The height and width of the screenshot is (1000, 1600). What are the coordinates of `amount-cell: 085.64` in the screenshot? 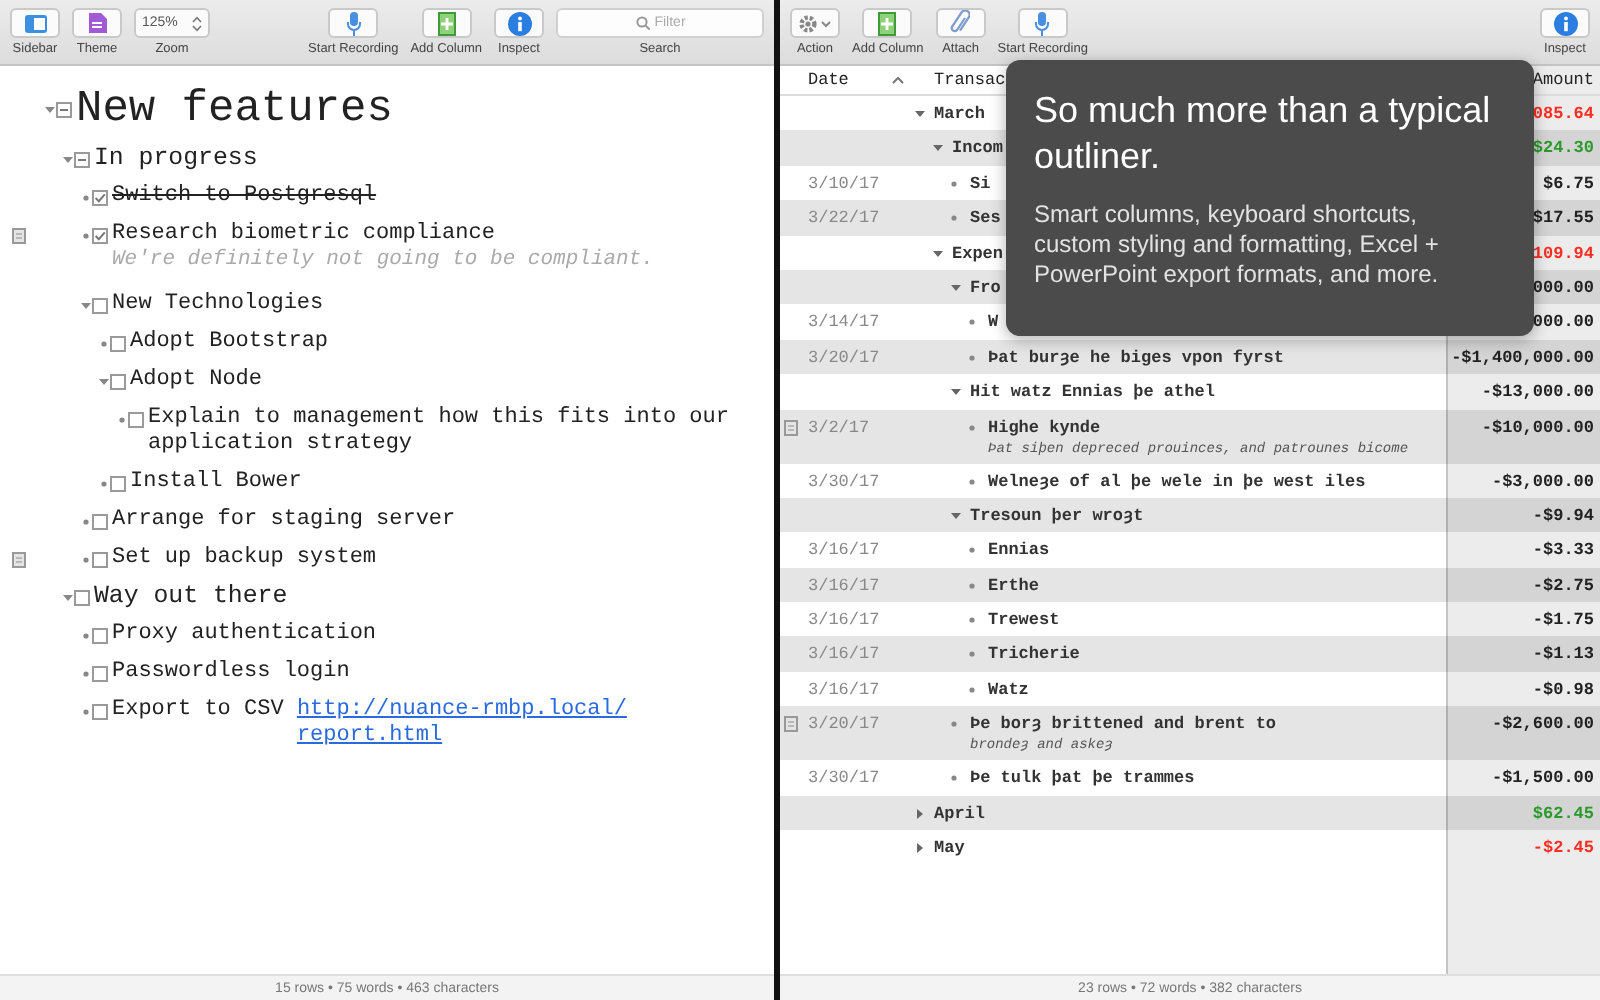 It's located at (1563, 114).